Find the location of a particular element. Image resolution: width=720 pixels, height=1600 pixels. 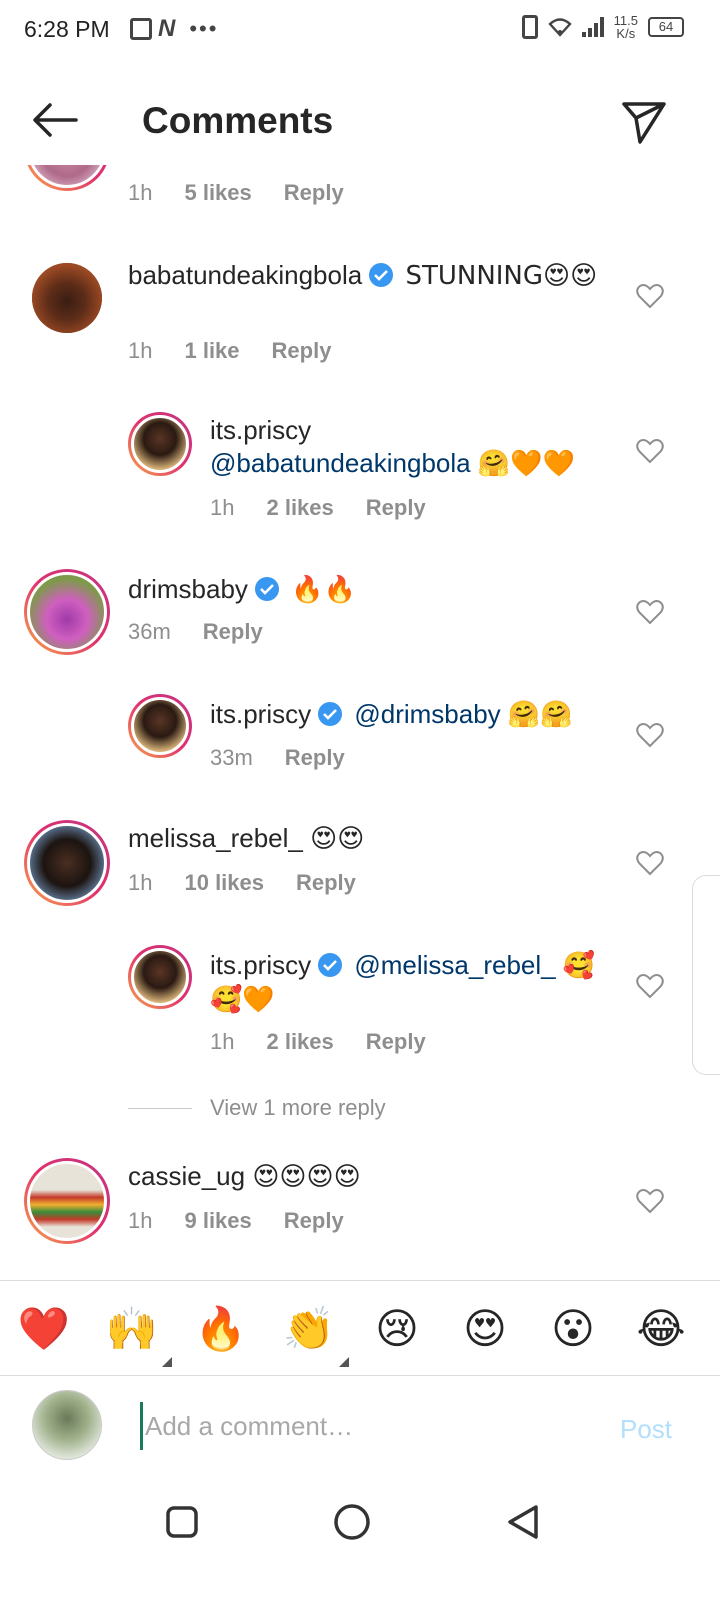

post-button: Post is located at coordinates (646, 1429).